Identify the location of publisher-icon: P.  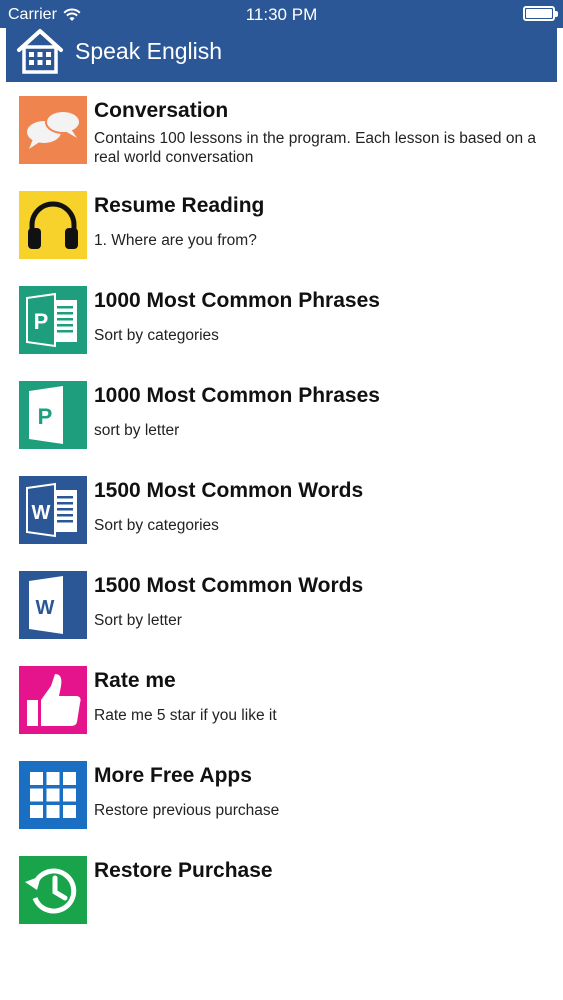
(53, 415).